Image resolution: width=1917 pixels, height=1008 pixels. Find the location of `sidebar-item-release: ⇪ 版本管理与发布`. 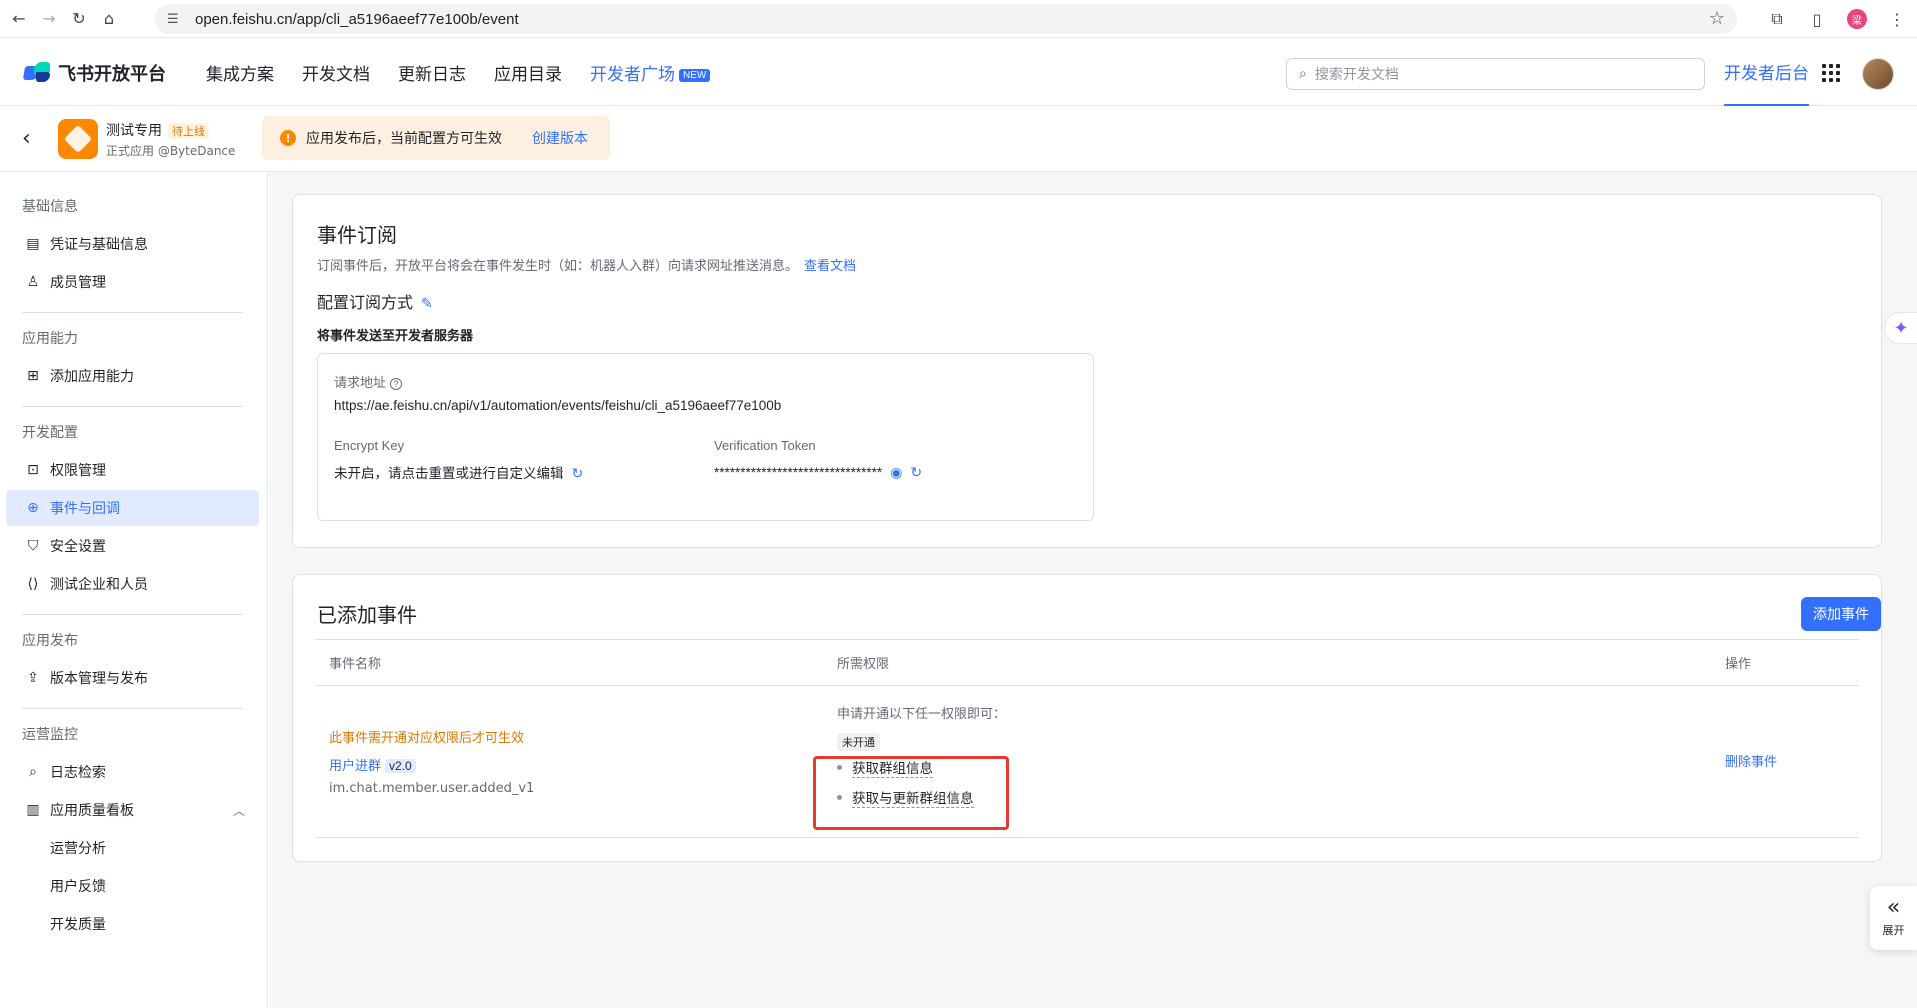

sidebar-item-release: ⇪ 版本管理与发布 is located at coordinates (132, 678).